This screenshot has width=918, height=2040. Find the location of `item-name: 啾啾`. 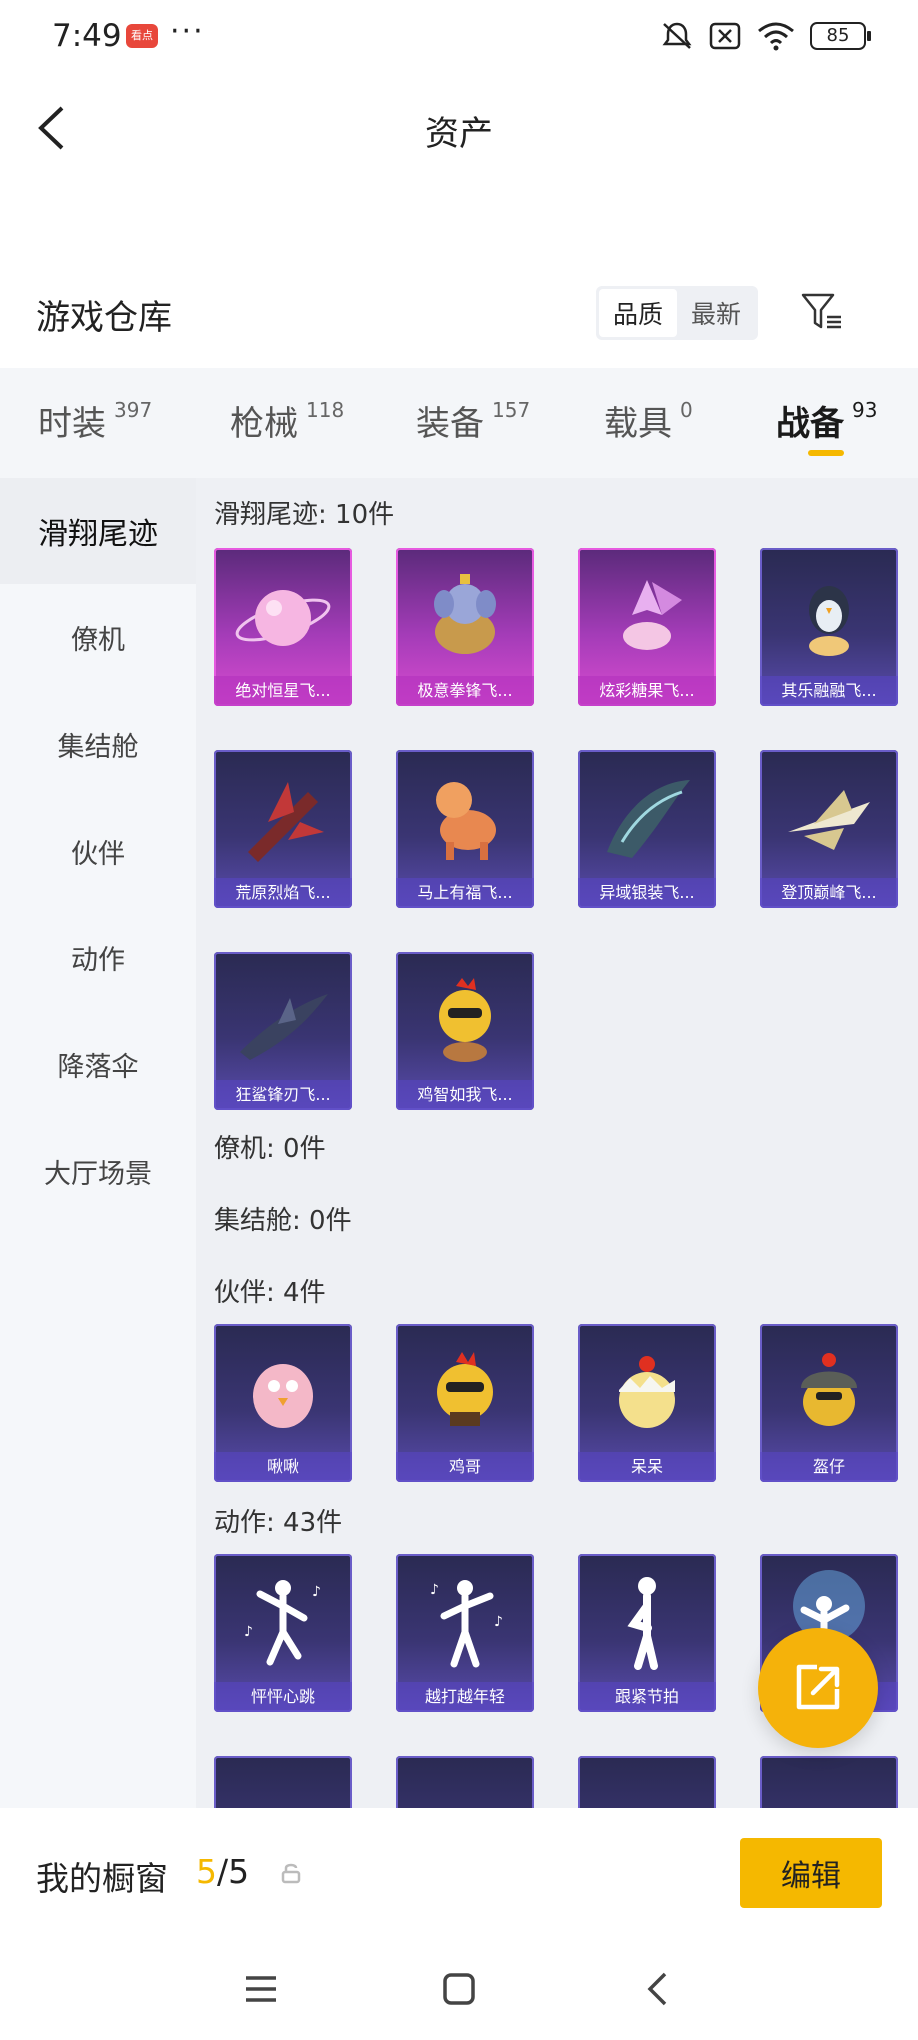

item-name: 啾啾 is located at coordinates (283, 1467).